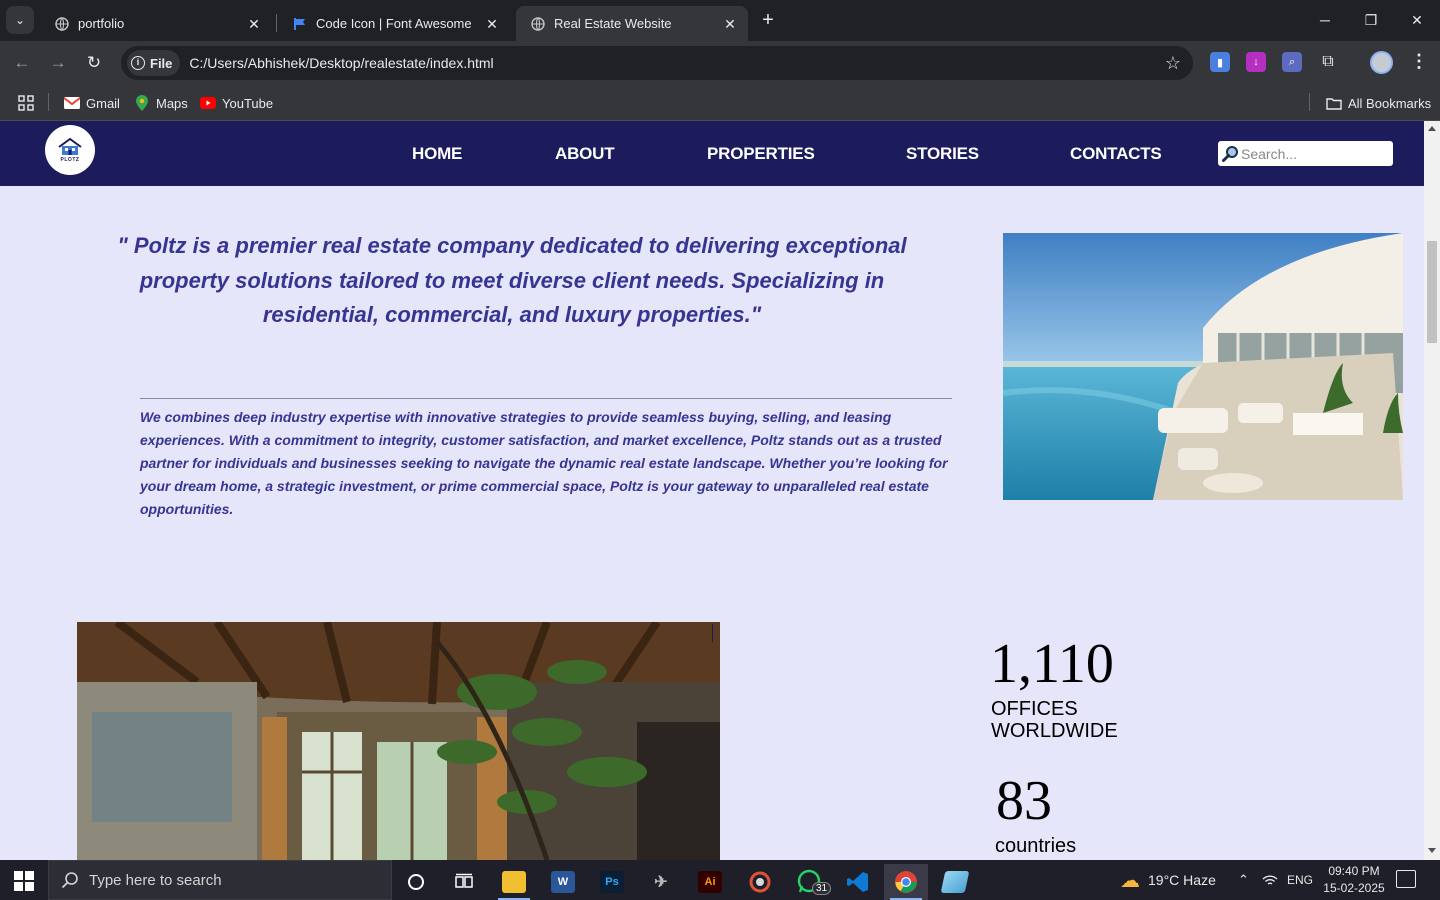 Image resolution: width=1440 pixels, height=900 pixels. I want to click on bookmark-gmail: Gmail, so click(92, 103).